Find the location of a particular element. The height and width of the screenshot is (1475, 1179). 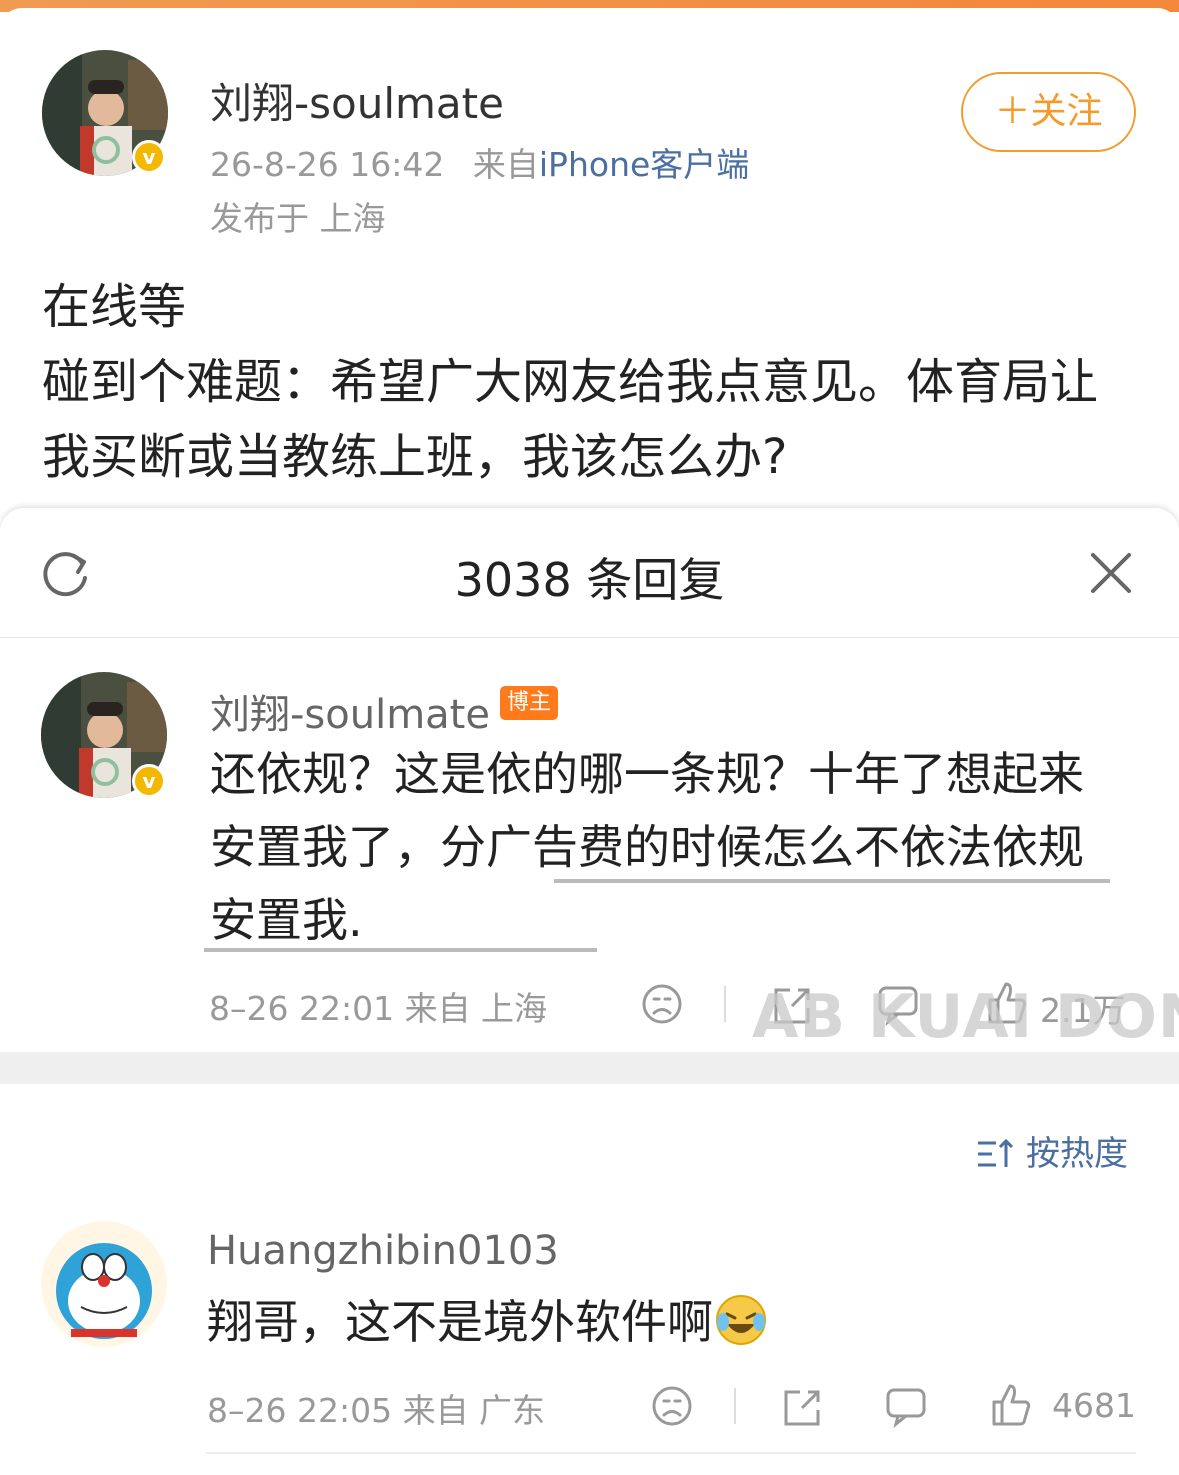

laughing-crying-emoji-icon is located at coordinates (741, 1320).